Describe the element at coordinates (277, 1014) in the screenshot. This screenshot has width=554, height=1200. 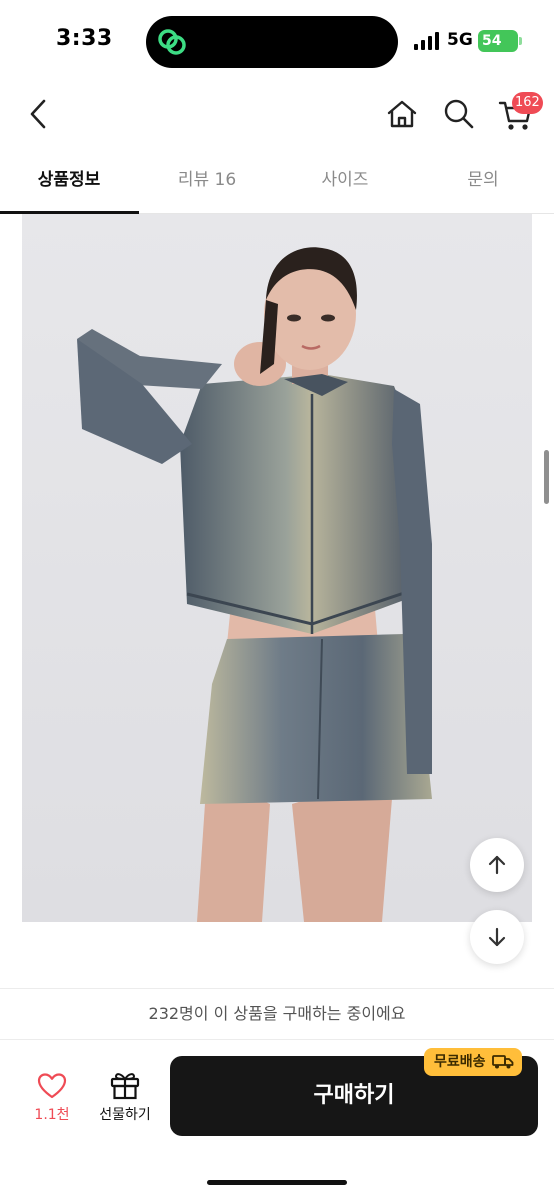
I see `purchase-activity-notice: 232명이 이 상품을 구매하는 중이에요` at that location.